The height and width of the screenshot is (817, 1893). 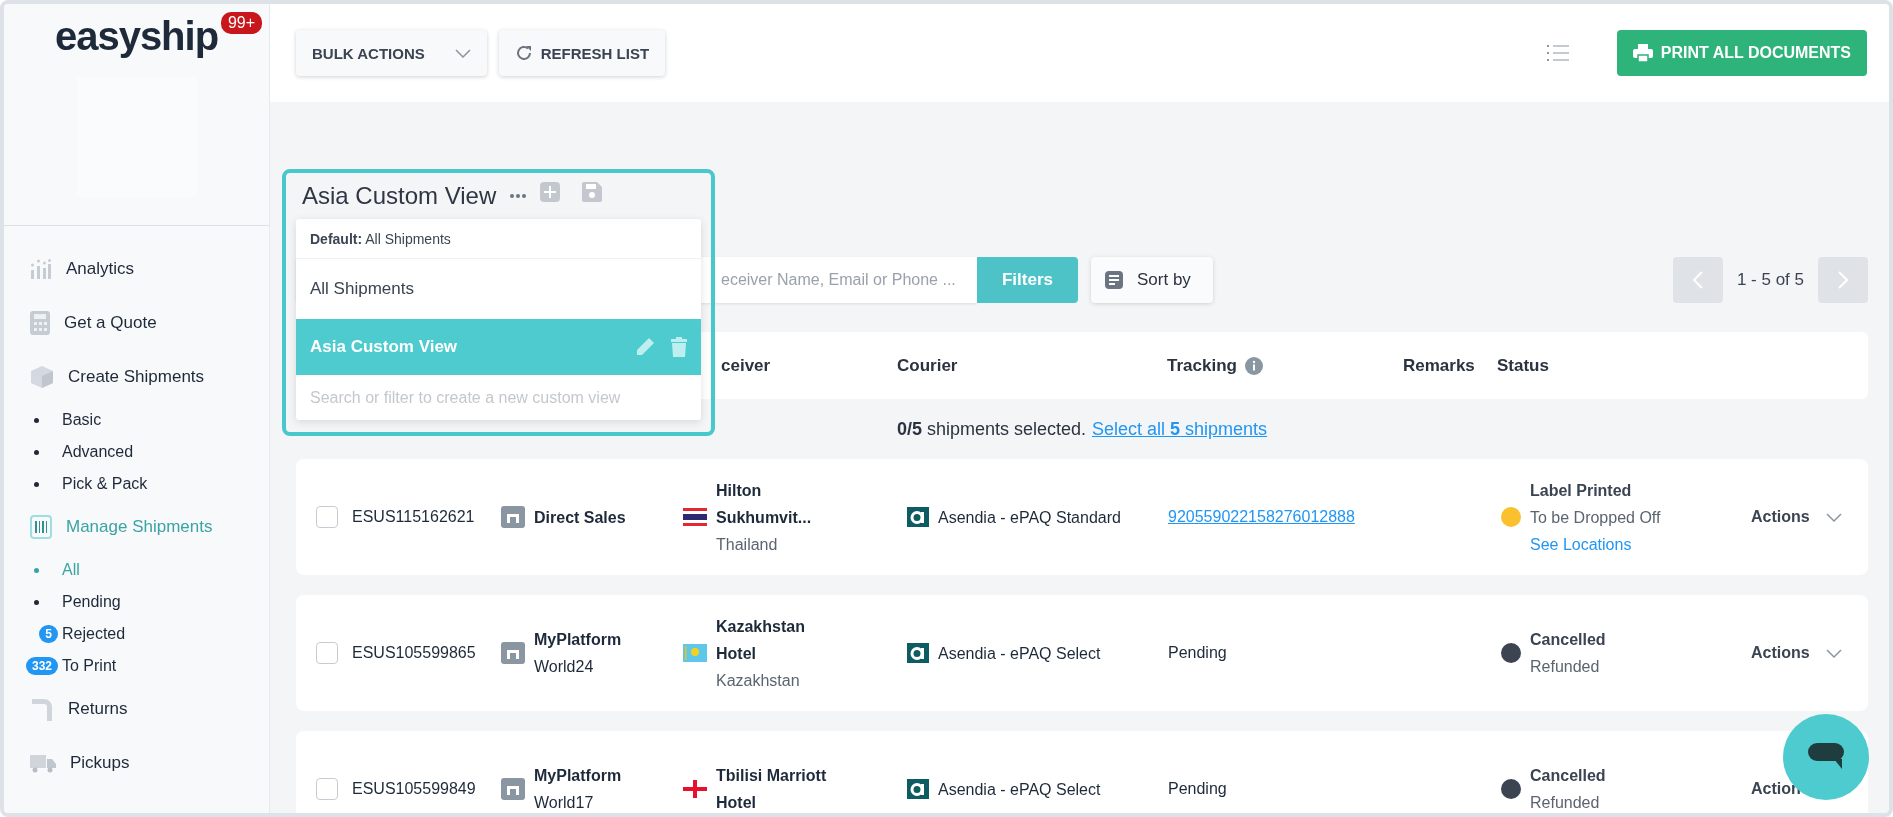 I want to click on notification-badge: 99+, so click(x=241, y=23).